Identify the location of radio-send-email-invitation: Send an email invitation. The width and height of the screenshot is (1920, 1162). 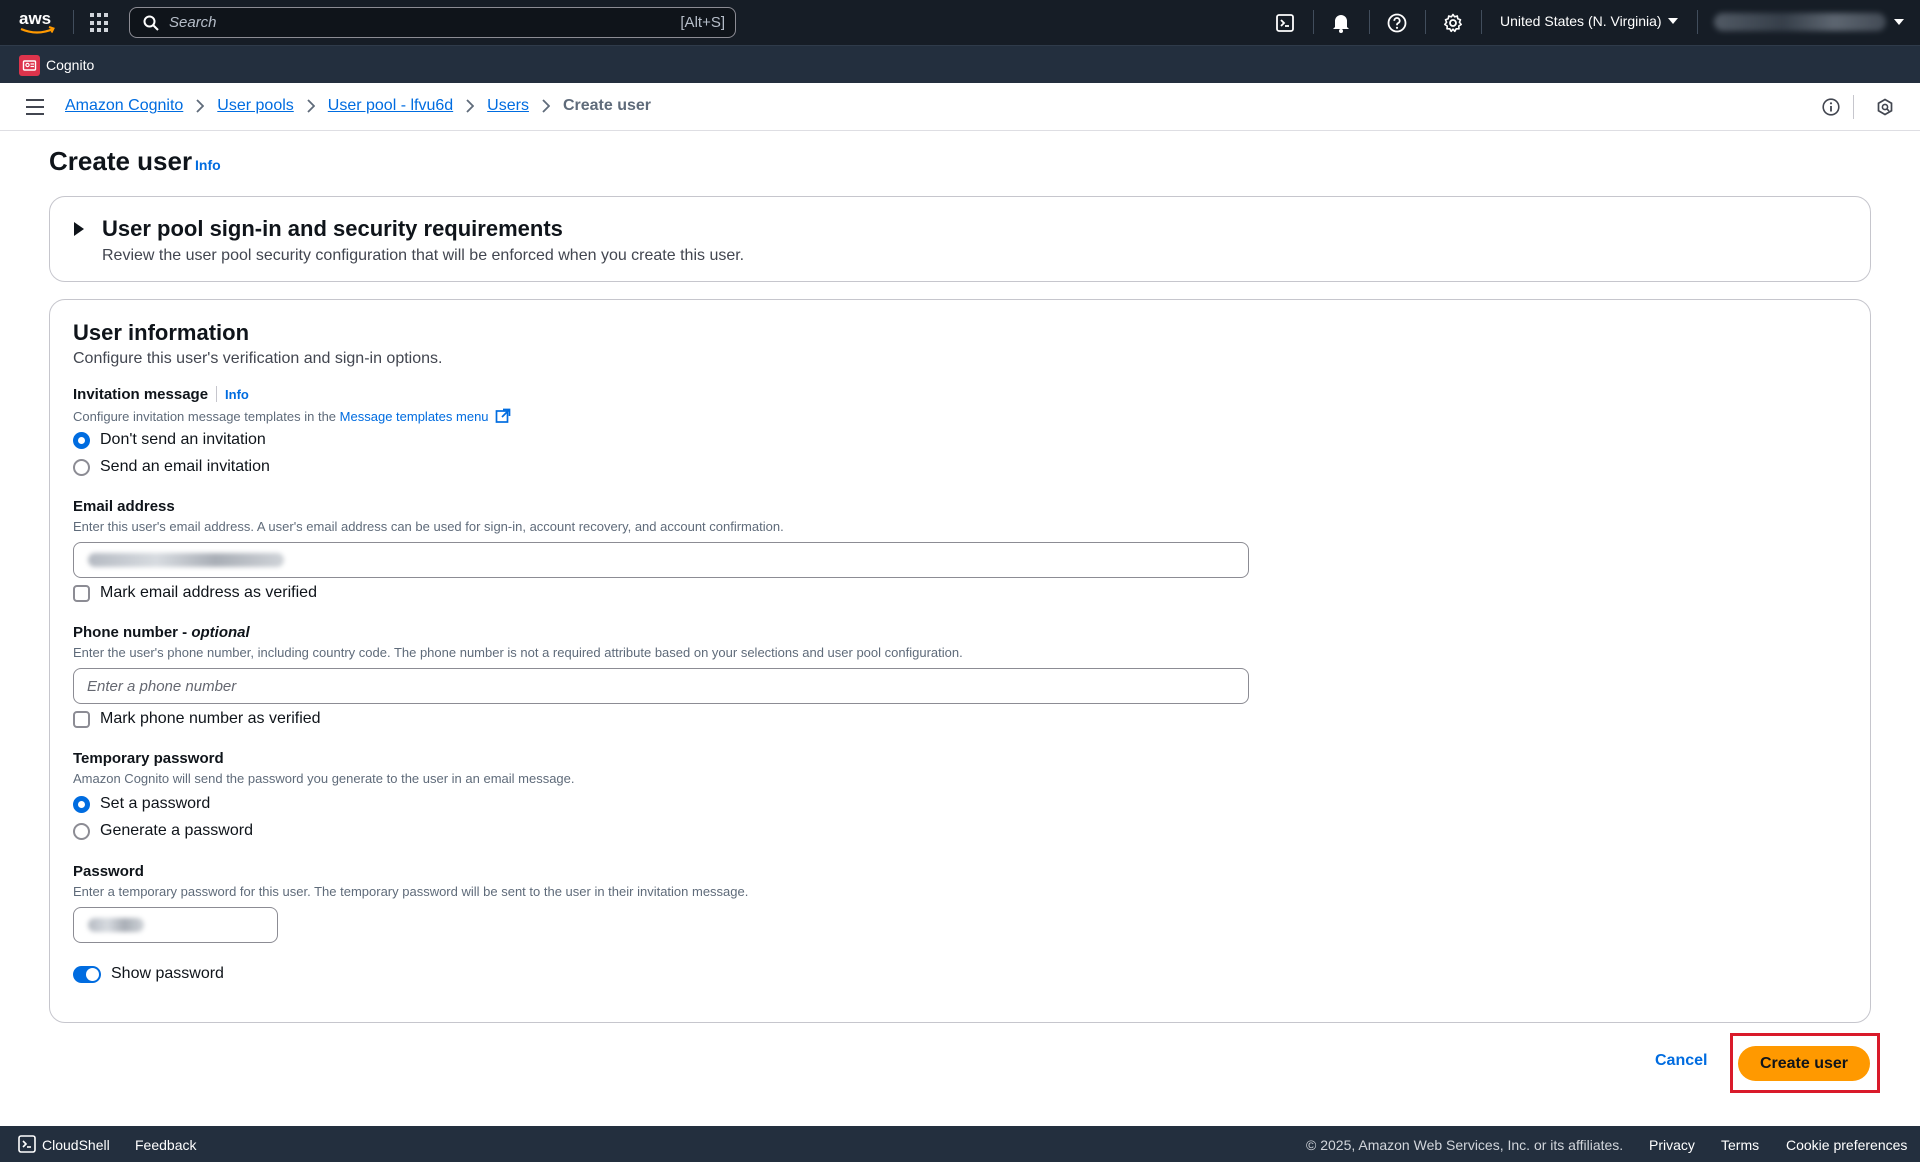
(171, 467).